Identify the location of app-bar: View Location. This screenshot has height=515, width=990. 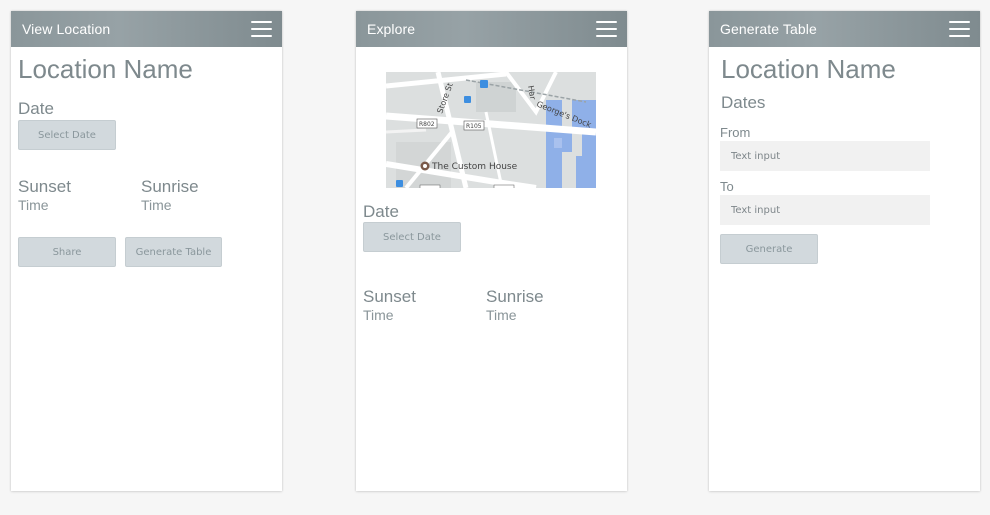
(146, 29).